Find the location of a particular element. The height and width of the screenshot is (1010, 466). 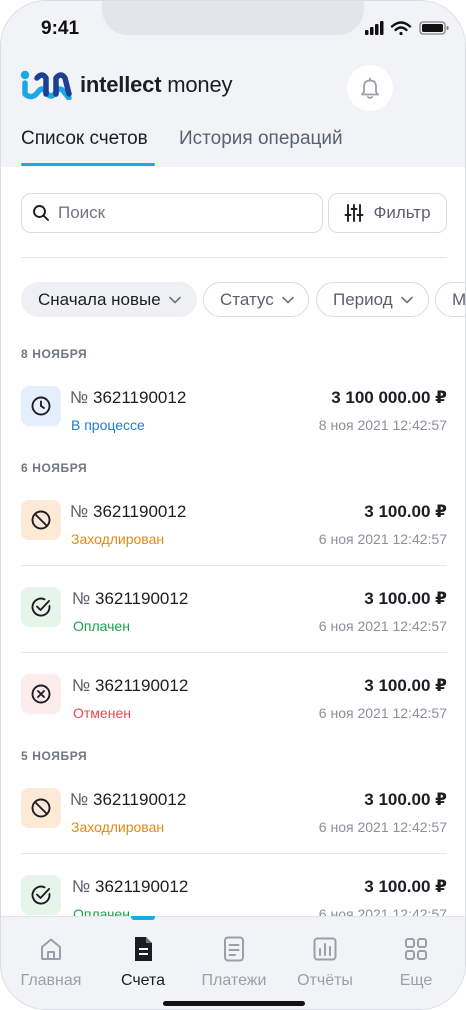

sort-filter-chips: Сначала новые Статус Период М is located at coordinates (243, 299).